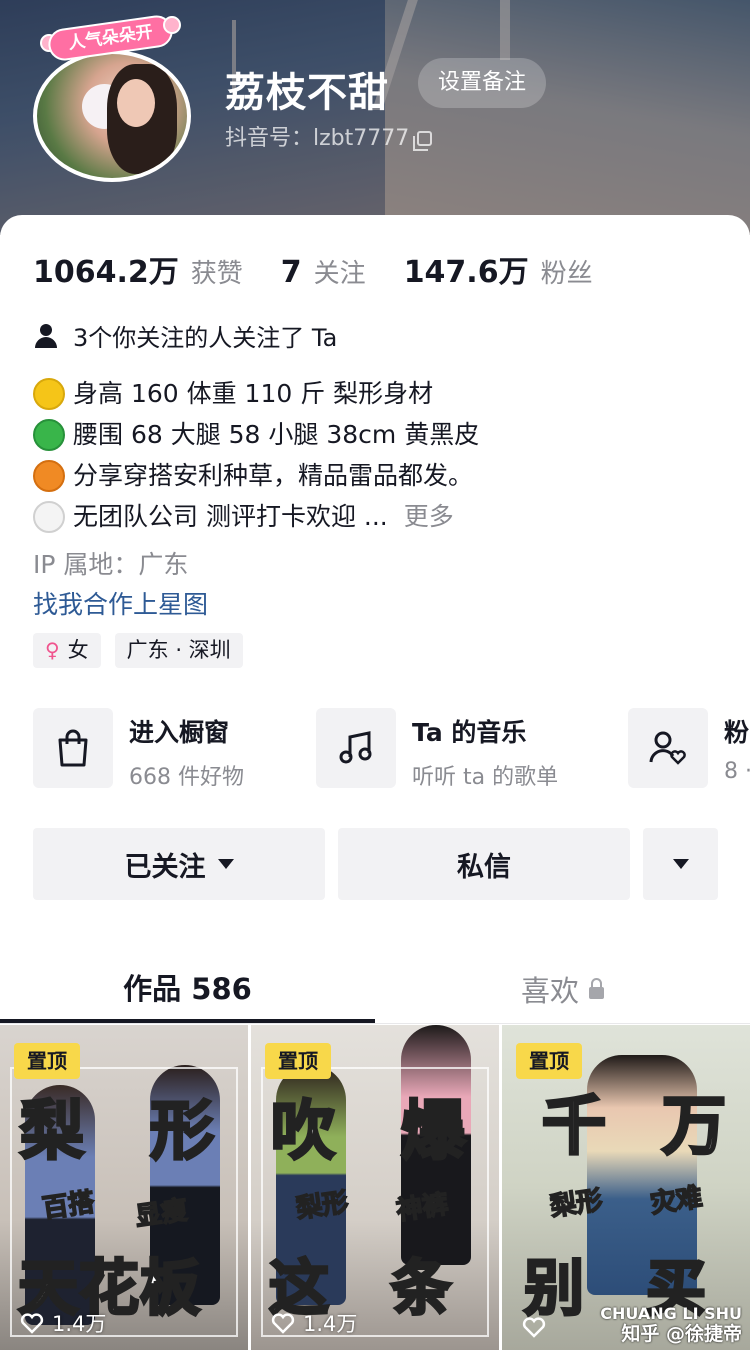 Image resolution: width=750 pixels, height=1350 pixels. What do you see at coordinates (694, 1127) in the screenshot?
I see `thumbnail-title: 万` at bounding box center [694, 1127].